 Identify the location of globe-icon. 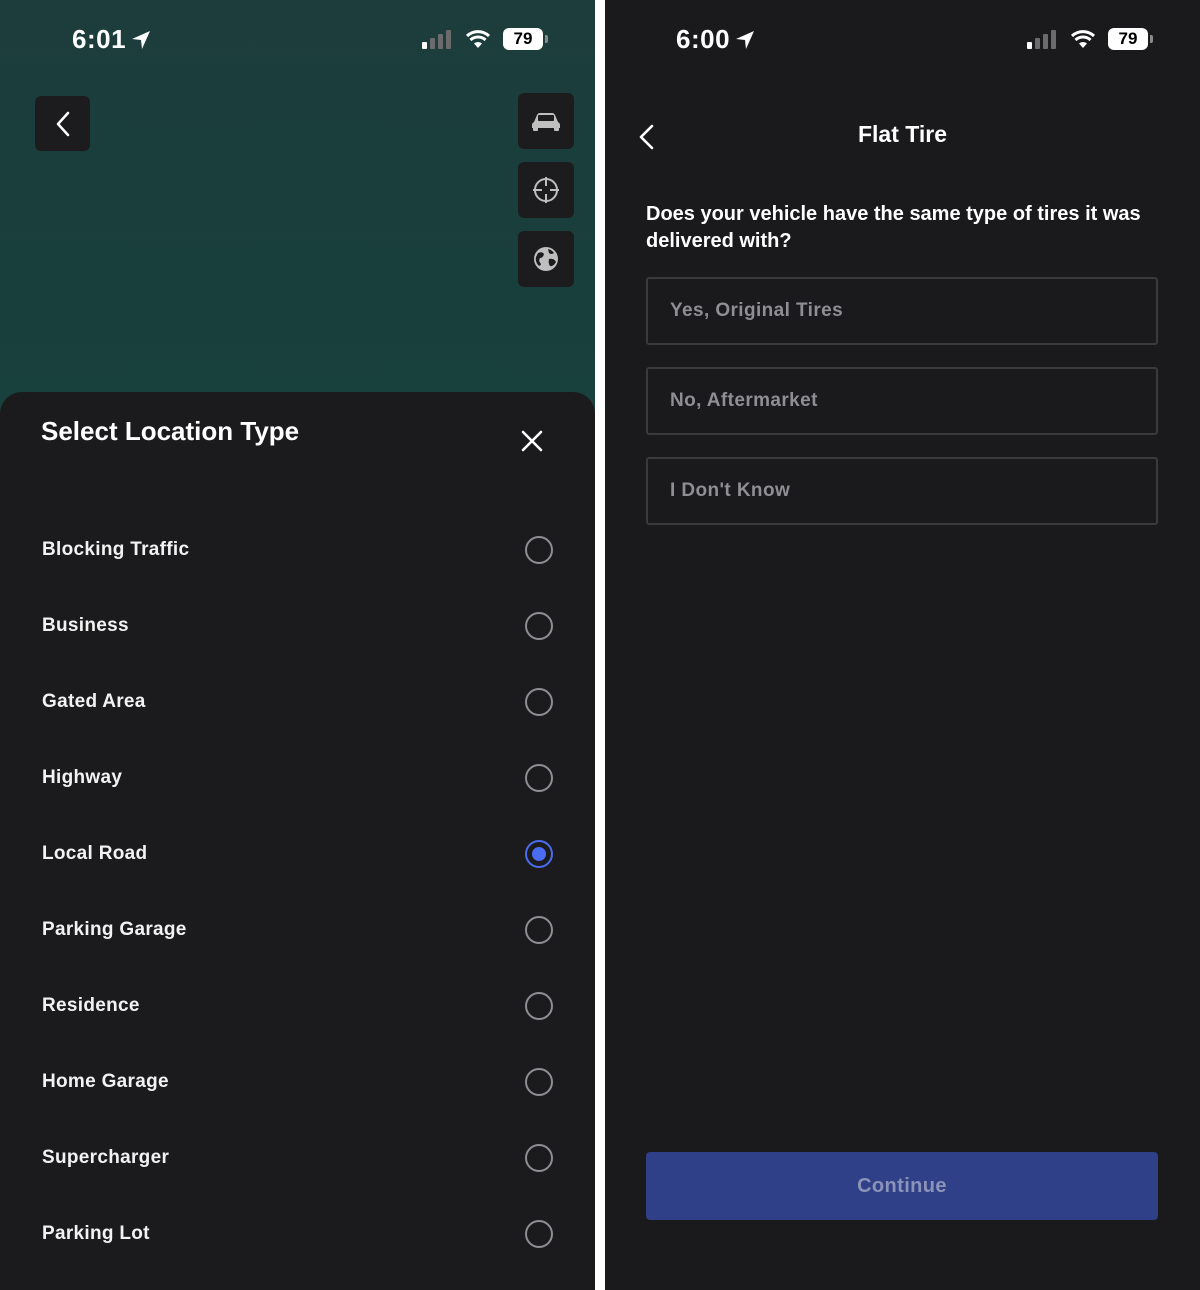
(546, 259).